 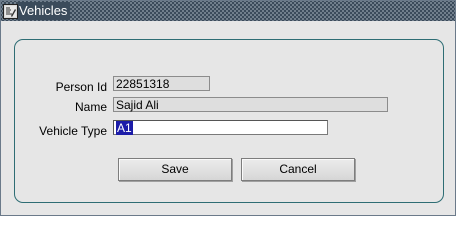 What do you see at coordinates (73, 131) in the screenshot?
I see `vehicle-type-label: Vehicle Type` at bounding box center [73, 131].